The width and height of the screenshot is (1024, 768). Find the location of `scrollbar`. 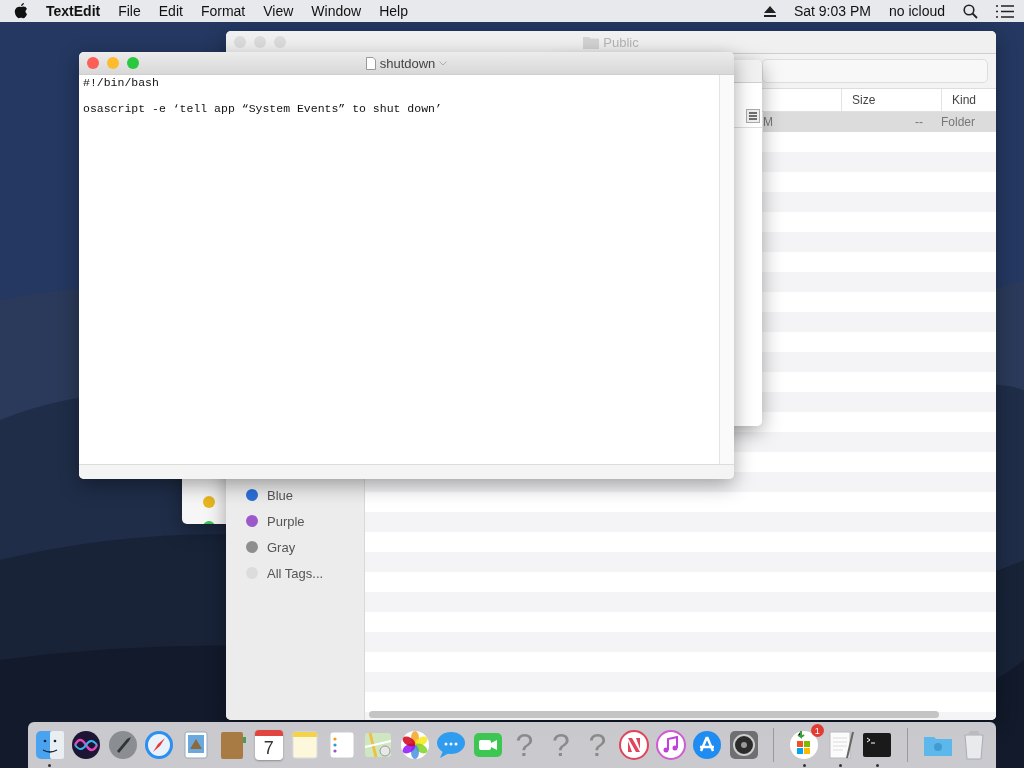

scrollbar is located at coordinates (654, 714).